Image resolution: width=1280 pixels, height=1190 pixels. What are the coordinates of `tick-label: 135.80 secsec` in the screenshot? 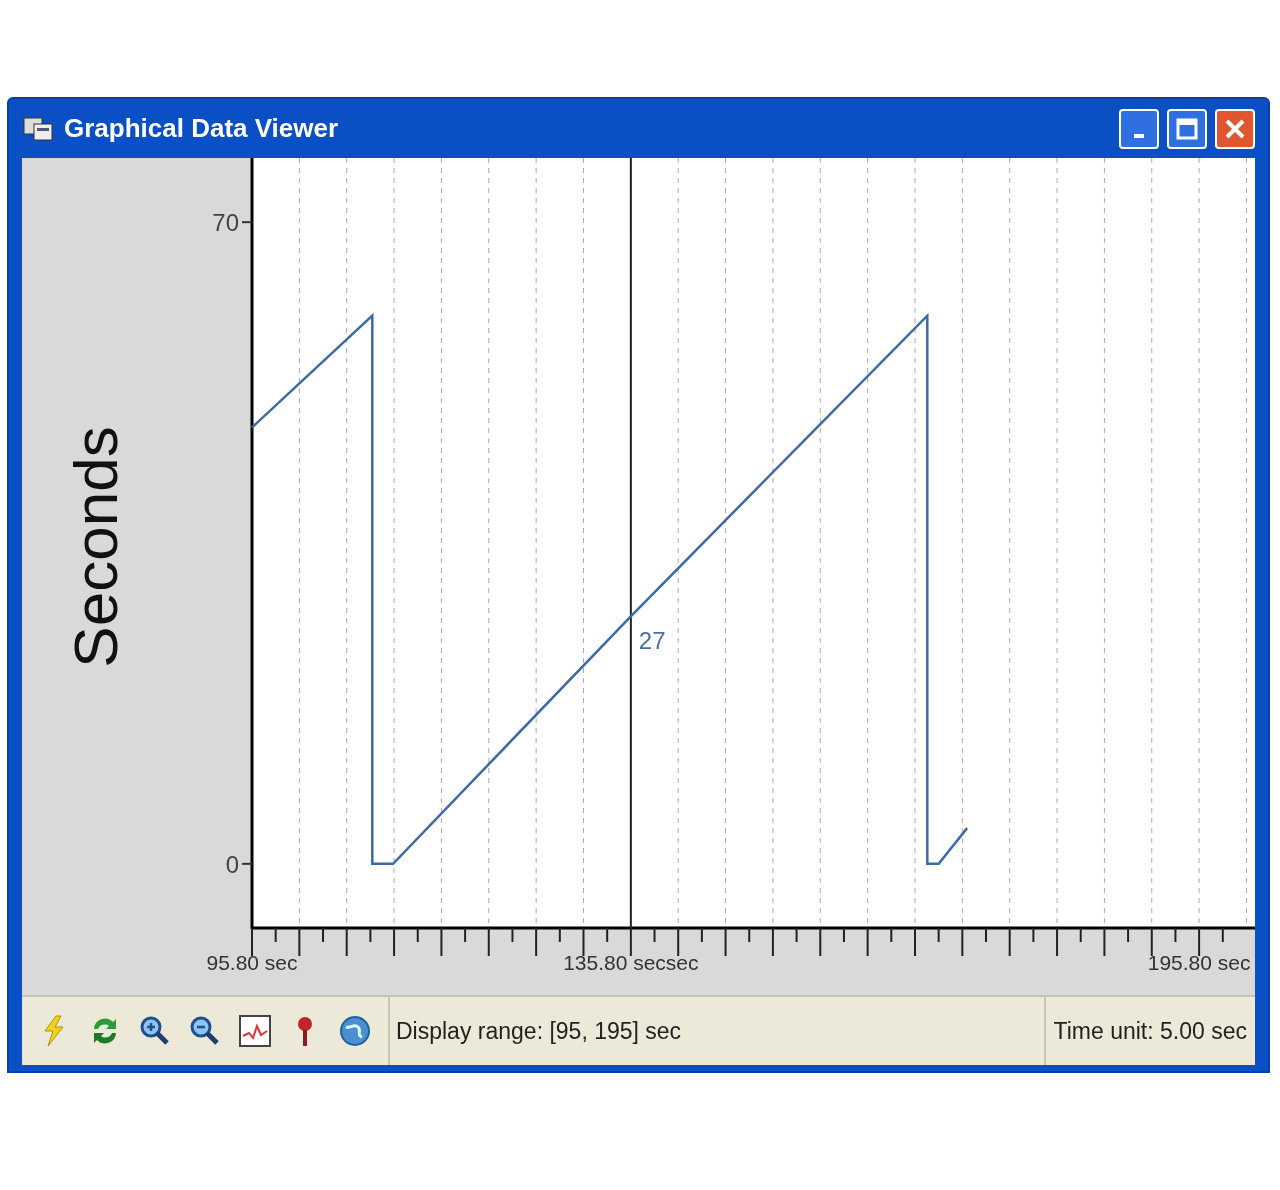 It's located at (631, 962).